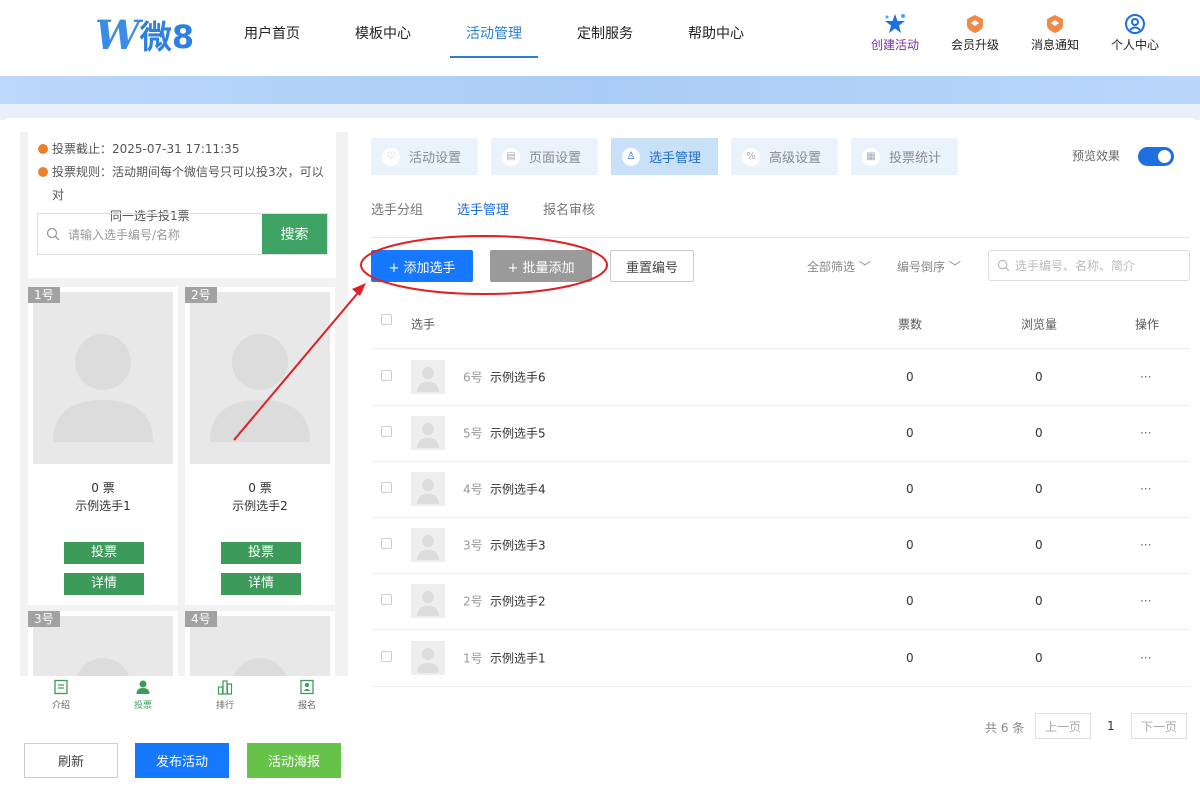  What do you see at coordinates (294, 760) in the screenshot?
I see `activity-poster-button: 活动海报` at bounding box center [294, 760].